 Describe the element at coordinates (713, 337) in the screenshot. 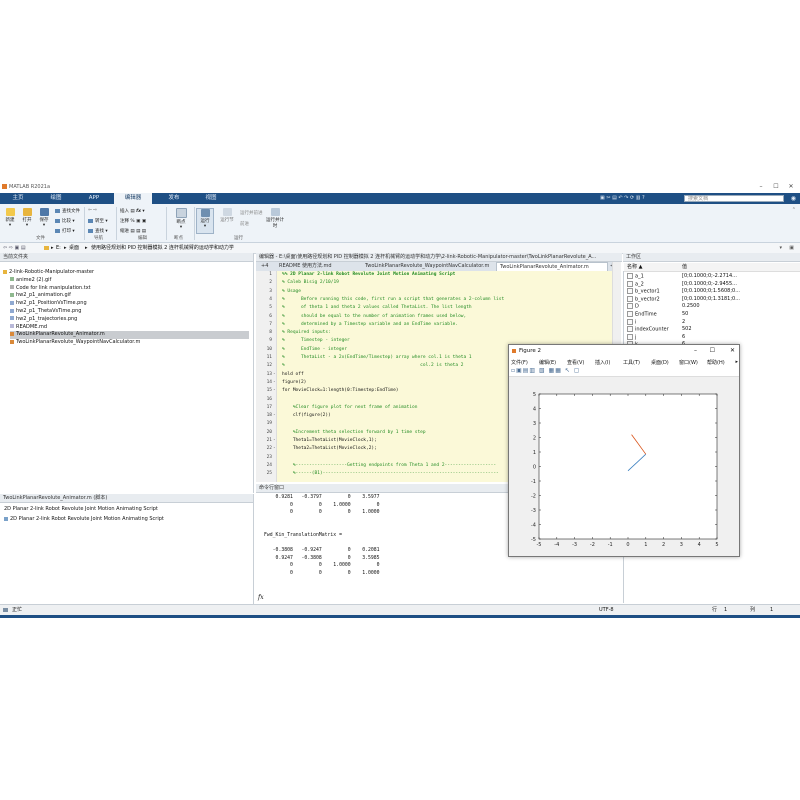

I see `workspace-variable-row: j6` at that location.